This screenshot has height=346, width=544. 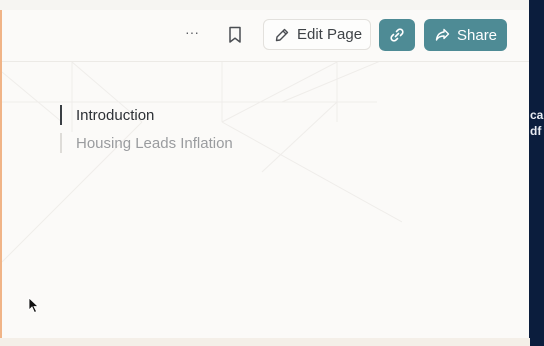 I want to click on top-toolbar: ··· Edit Page Share, so click(x=265, y=36).